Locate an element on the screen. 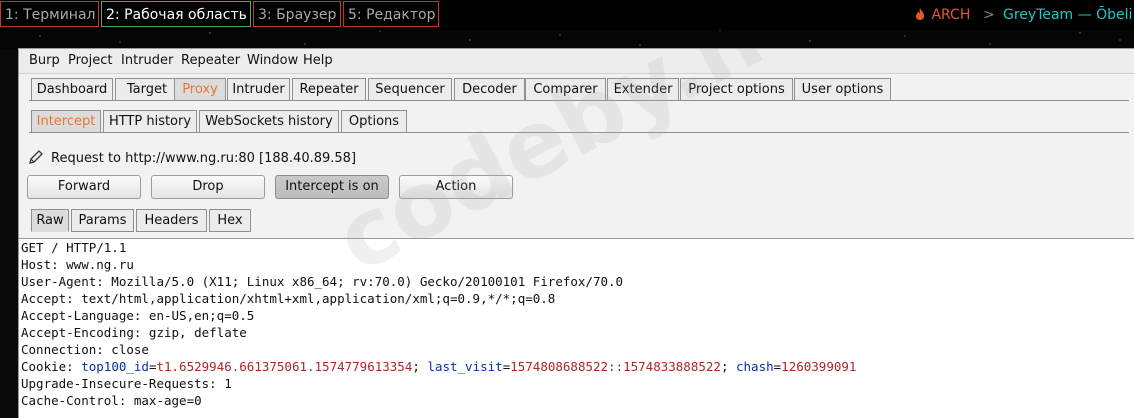 Image resolution: width=1134 pixels, height=418 pixels. header-connection: Connection: close is located at coordinates (85, 349).